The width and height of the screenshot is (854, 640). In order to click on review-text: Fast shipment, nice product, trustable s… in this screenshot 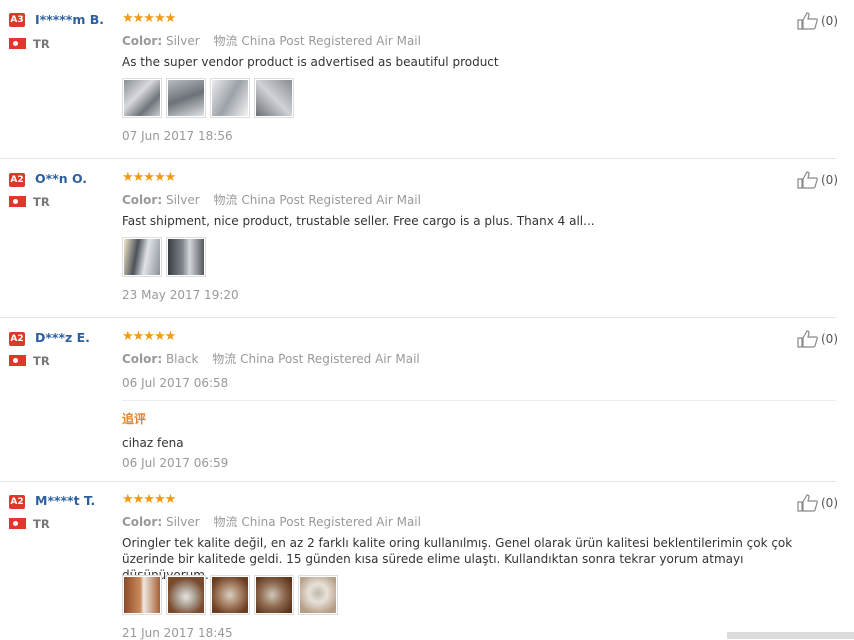, I will do `click(358, 221)`.